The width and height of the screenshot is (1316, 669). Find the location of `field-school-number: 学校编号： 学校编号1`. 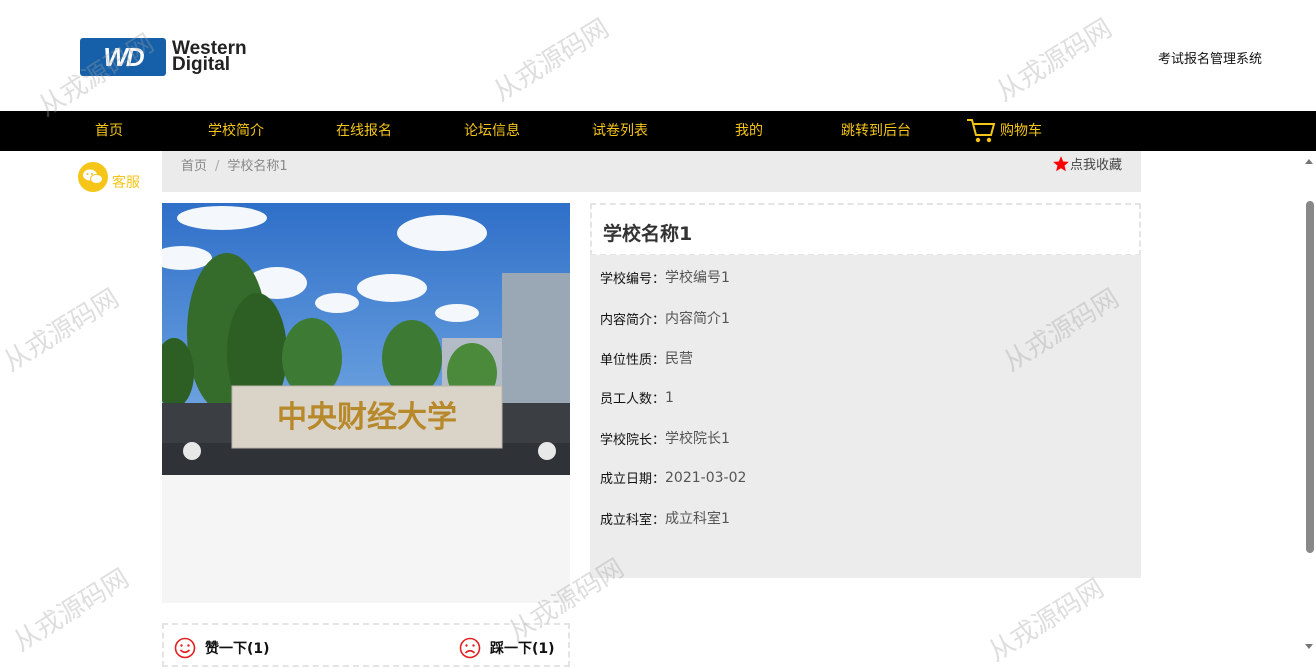

field-school-number: 学校编号： 学校编号1 is located at coordinates (665, 277).